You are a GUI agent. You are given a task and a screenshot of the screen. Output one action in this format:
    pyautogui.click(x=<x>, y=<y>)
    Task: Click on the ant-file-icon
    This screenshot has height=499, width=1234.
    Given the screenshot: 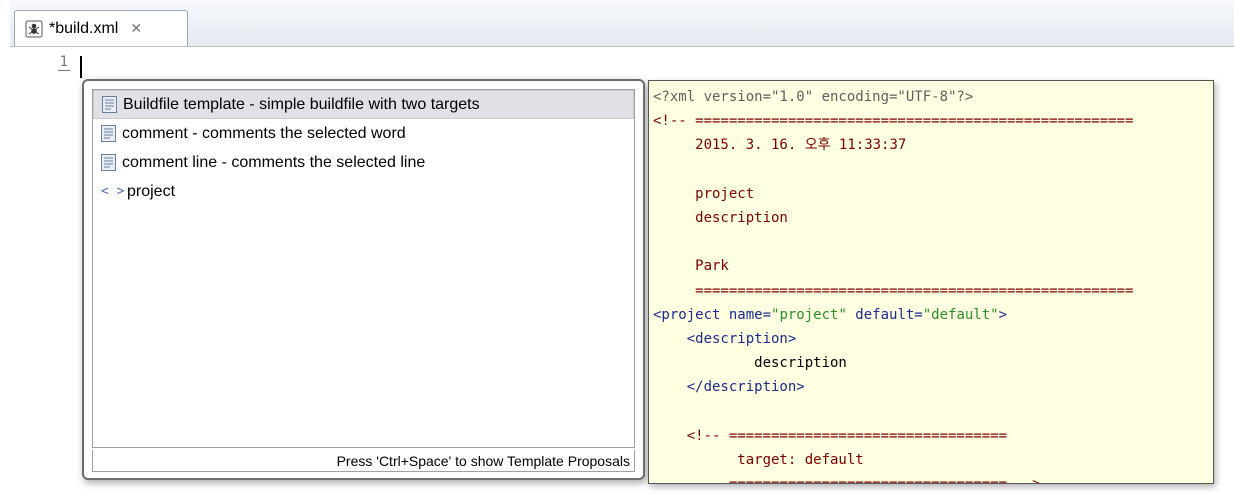 What is the action you would take?
    pyautogui.click(x=34, y=29)
    